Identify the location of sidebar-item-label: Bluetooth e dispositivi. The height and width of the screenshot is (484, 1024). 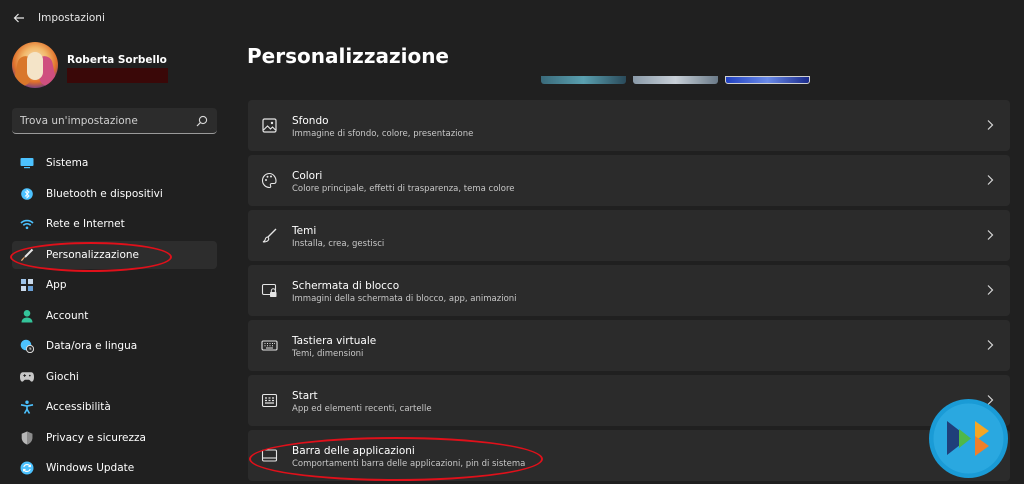
(104, 193).